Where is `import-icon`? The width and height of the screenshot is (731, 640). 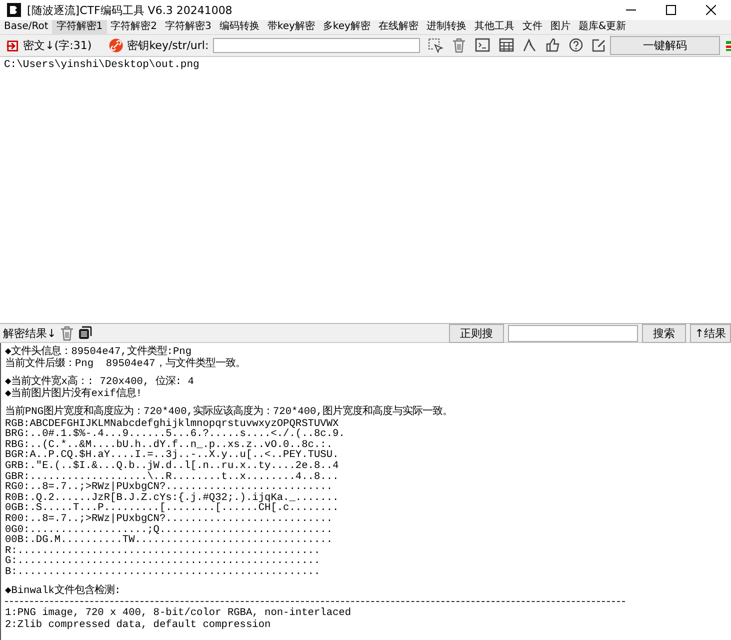 import-icon is located at coordinates (13, 45).